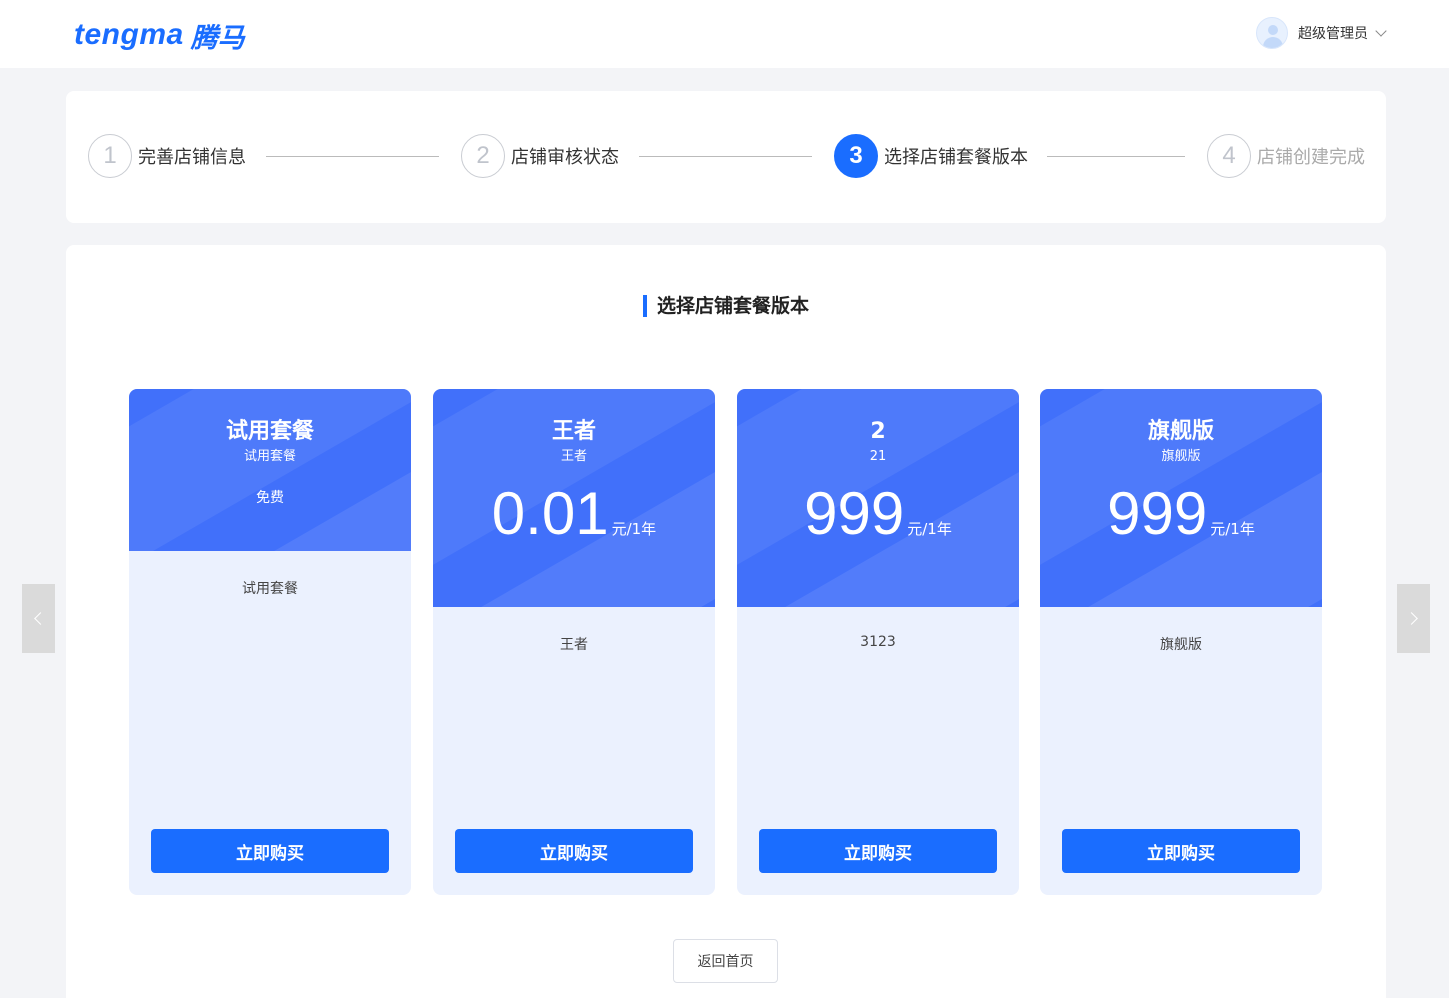 This screenshot has width=1449, height=998. I want to click on step-number: 1, so click(110, 156).